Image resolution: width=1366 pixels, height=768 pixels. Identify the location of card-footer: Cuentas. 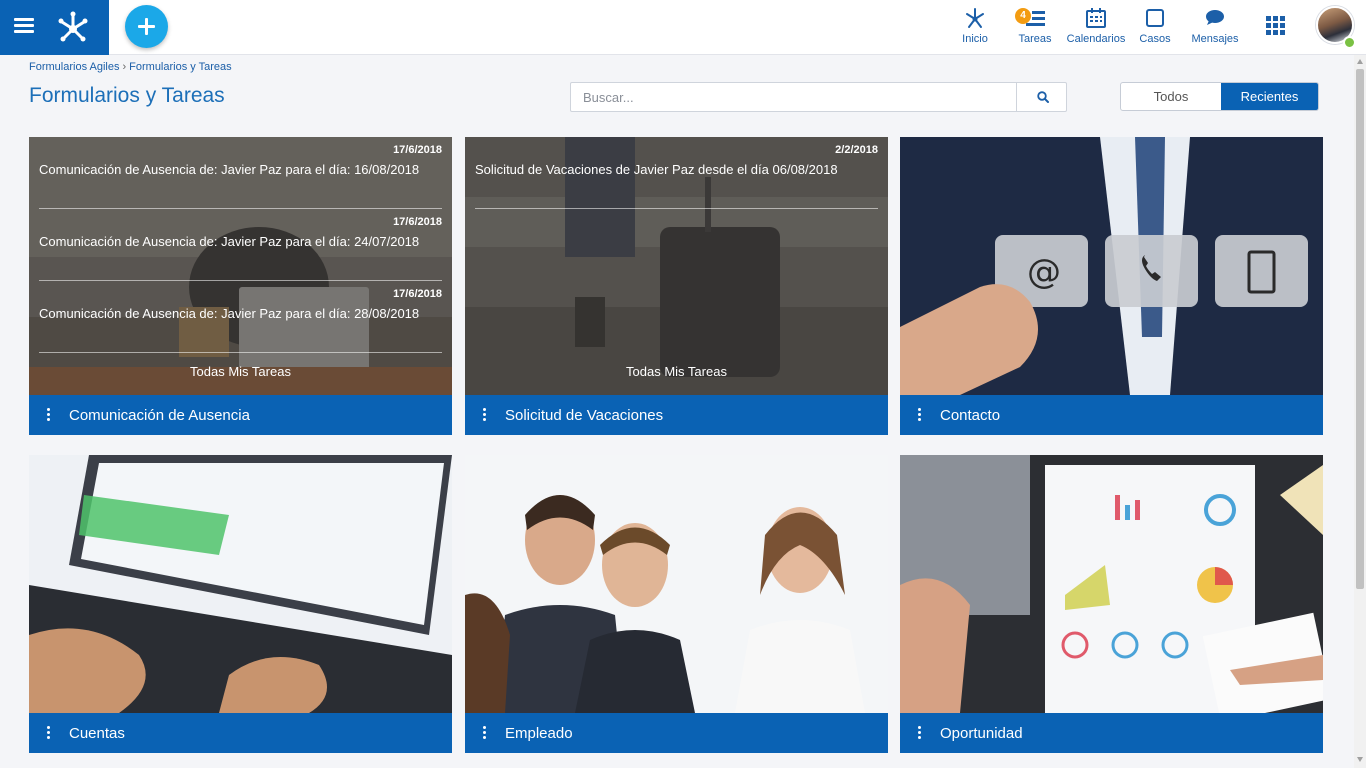
(240, 733).